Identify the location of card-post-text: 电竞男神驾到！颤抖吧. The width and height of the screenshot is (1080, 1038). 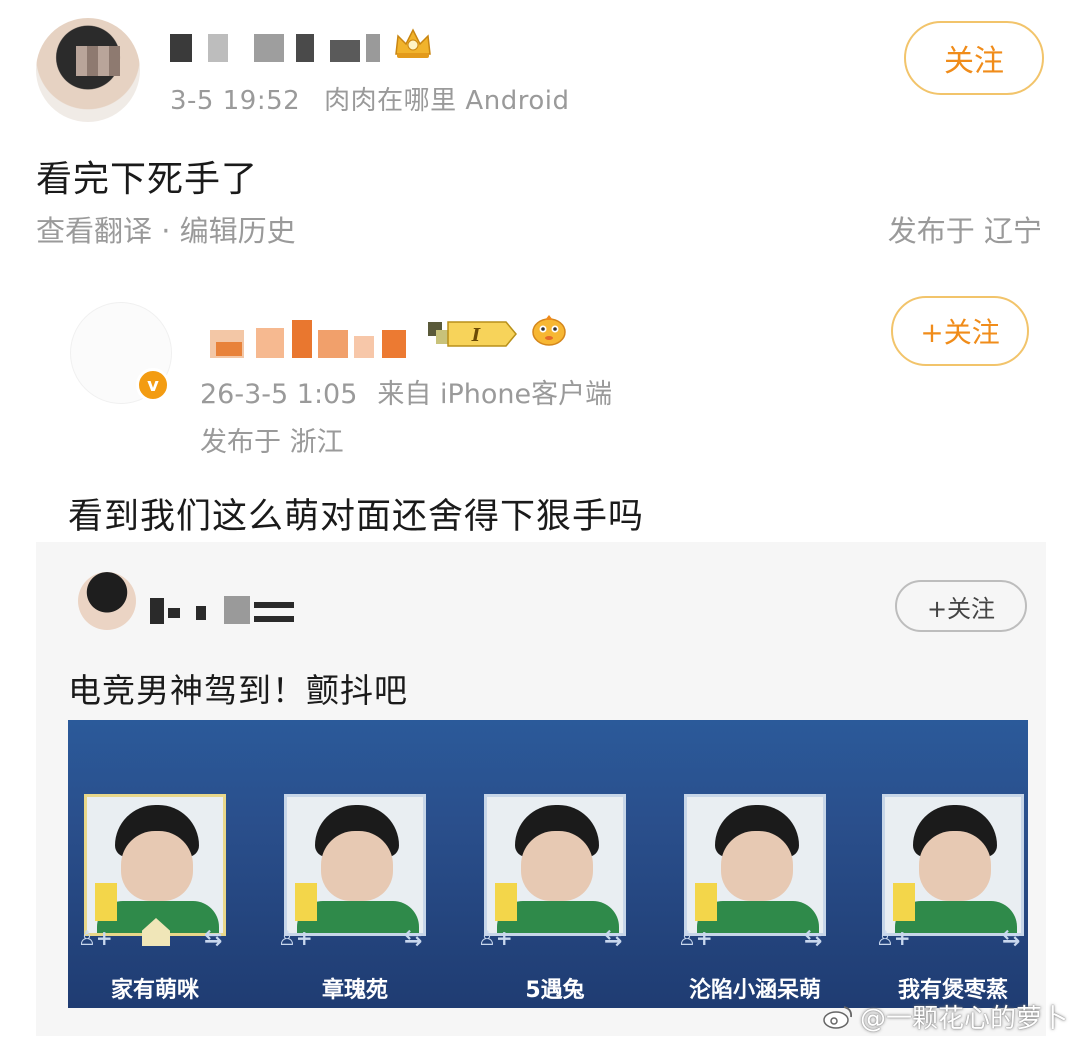
(238, 690).